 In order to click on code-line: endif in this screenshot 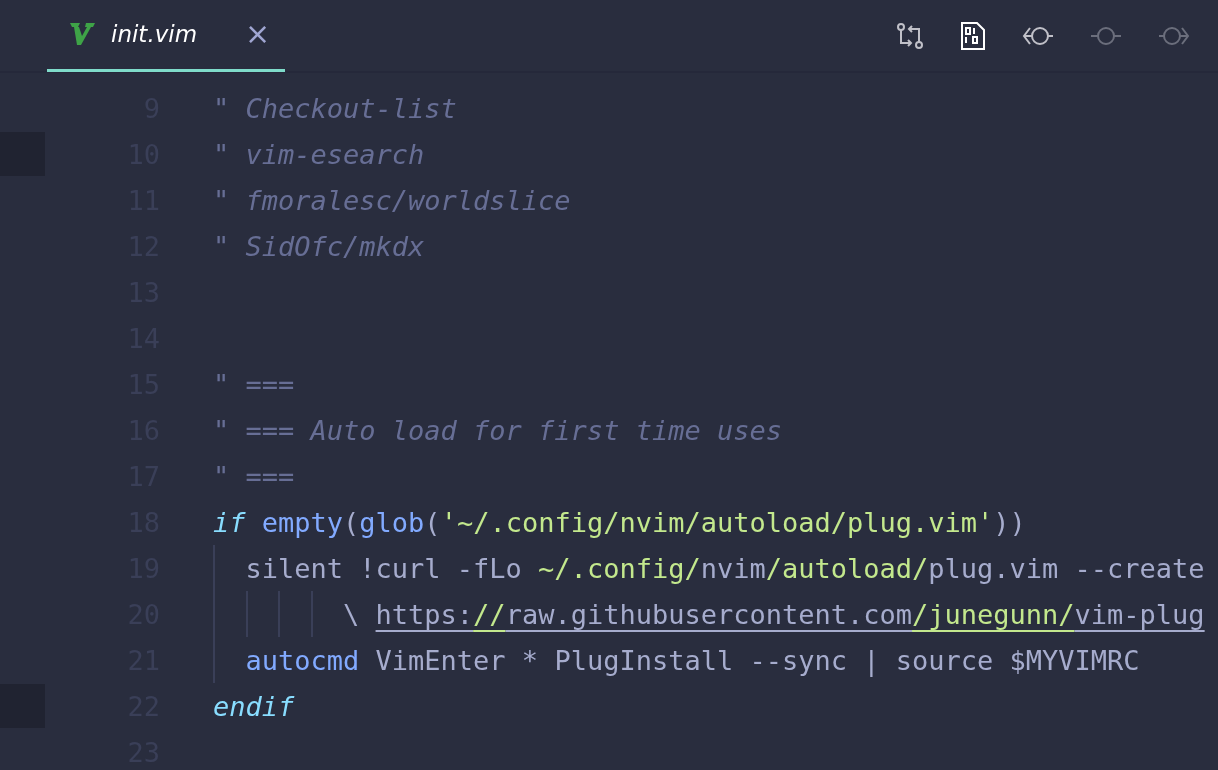, I will do `click(254, 706)`.